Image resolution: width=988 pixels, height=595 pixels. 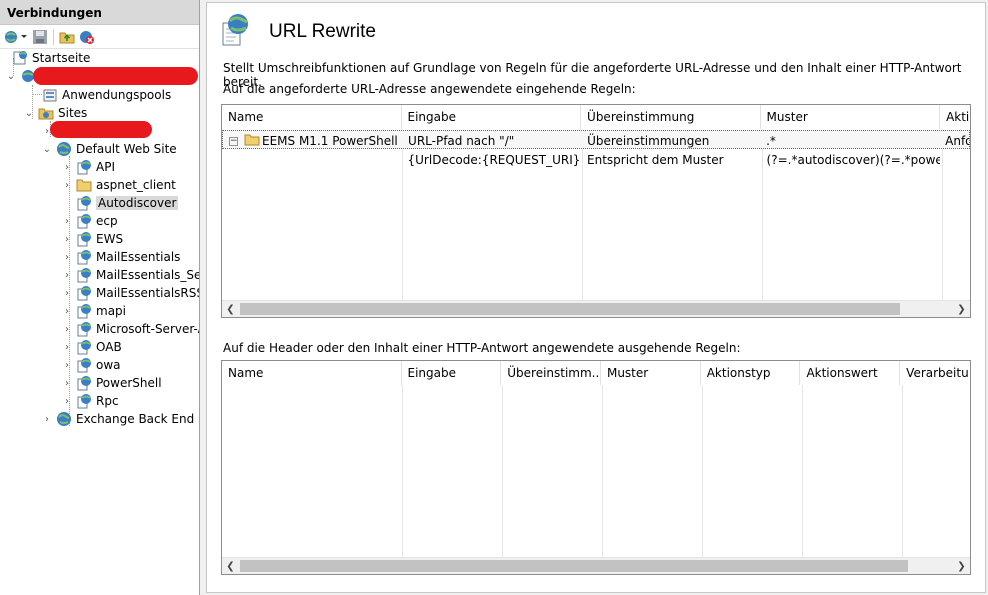 What do you see at coordinates (148, 329) in the screenshot?
I see `tree-item-label: Microsoft-Server-A` at bounding box center [148, 329].